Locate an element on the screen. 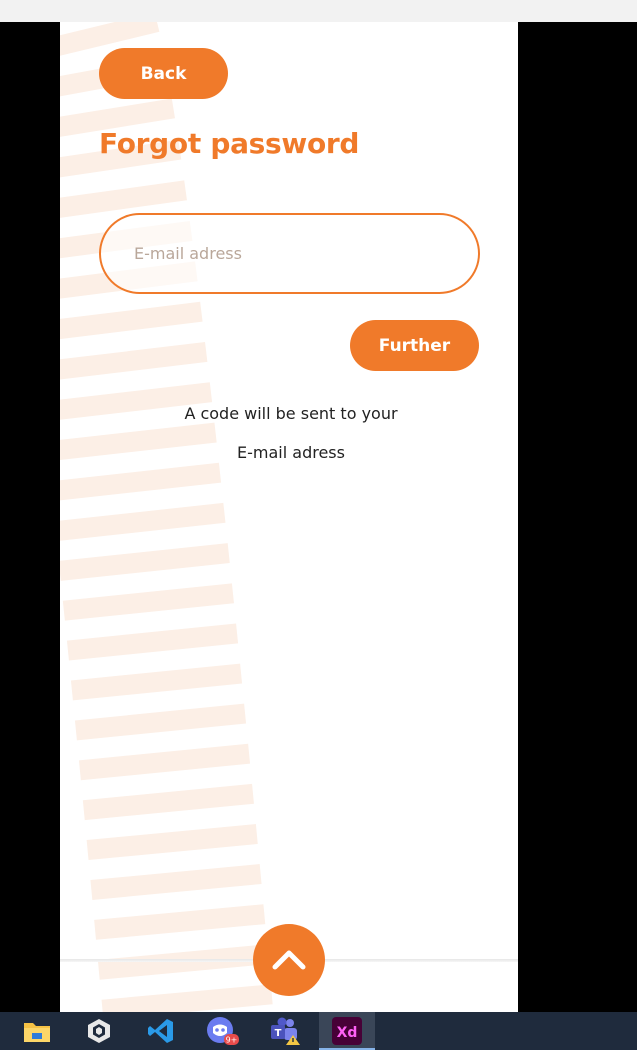  email-input is located at coordinates (284, 253).